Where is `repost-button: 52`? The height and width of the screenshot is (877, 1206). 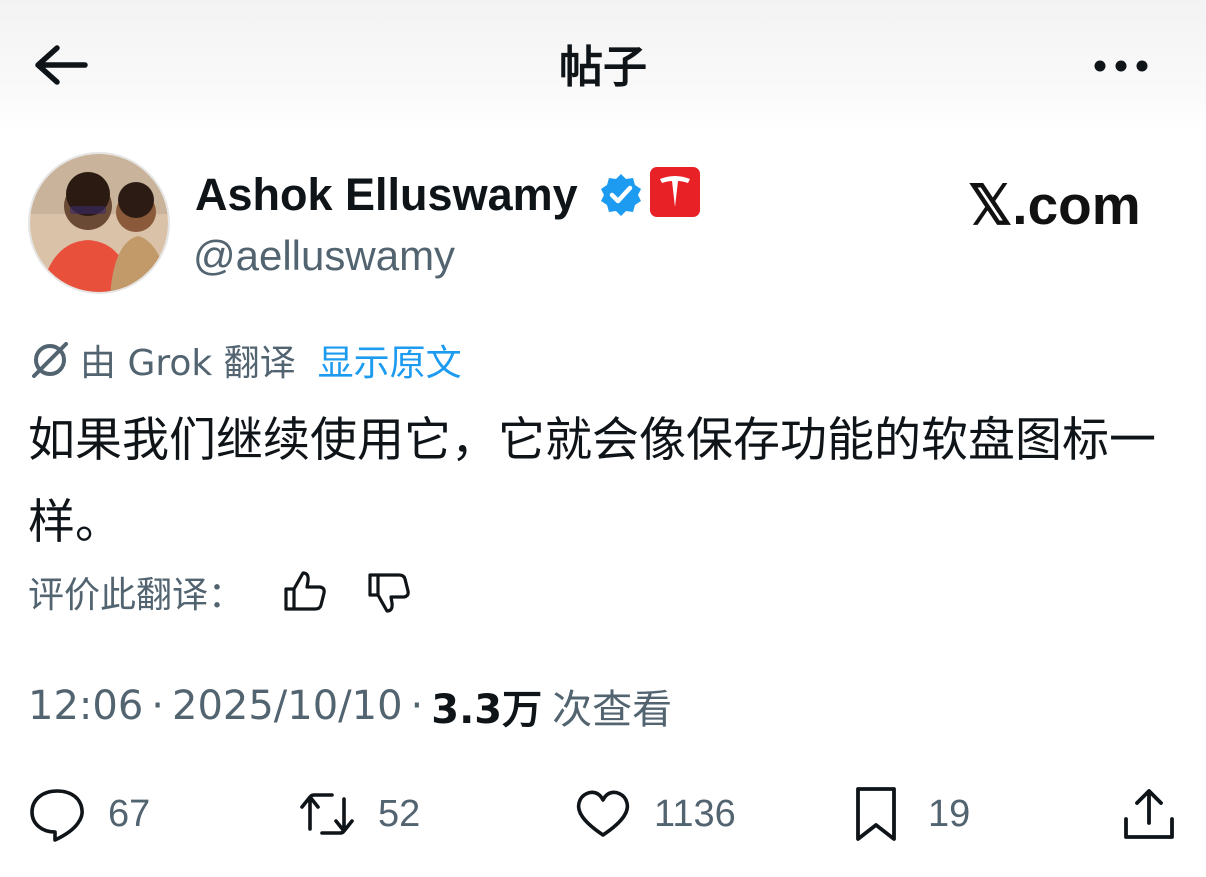
repost-button: 52 is located at coordinates (359, 814).